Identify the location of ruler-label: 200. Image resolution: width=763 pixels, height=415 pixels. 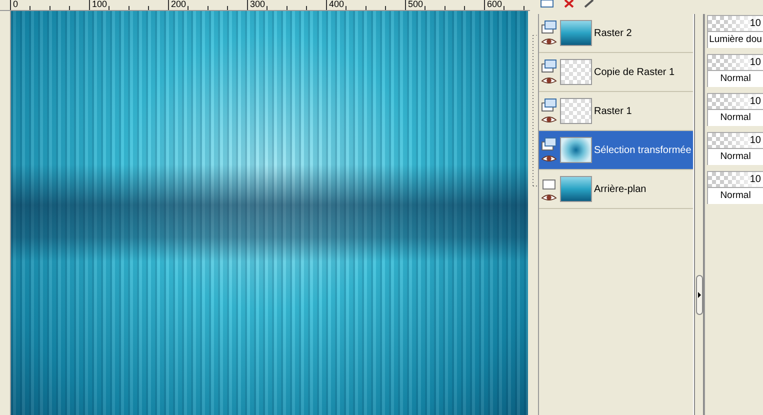
(207, 5).